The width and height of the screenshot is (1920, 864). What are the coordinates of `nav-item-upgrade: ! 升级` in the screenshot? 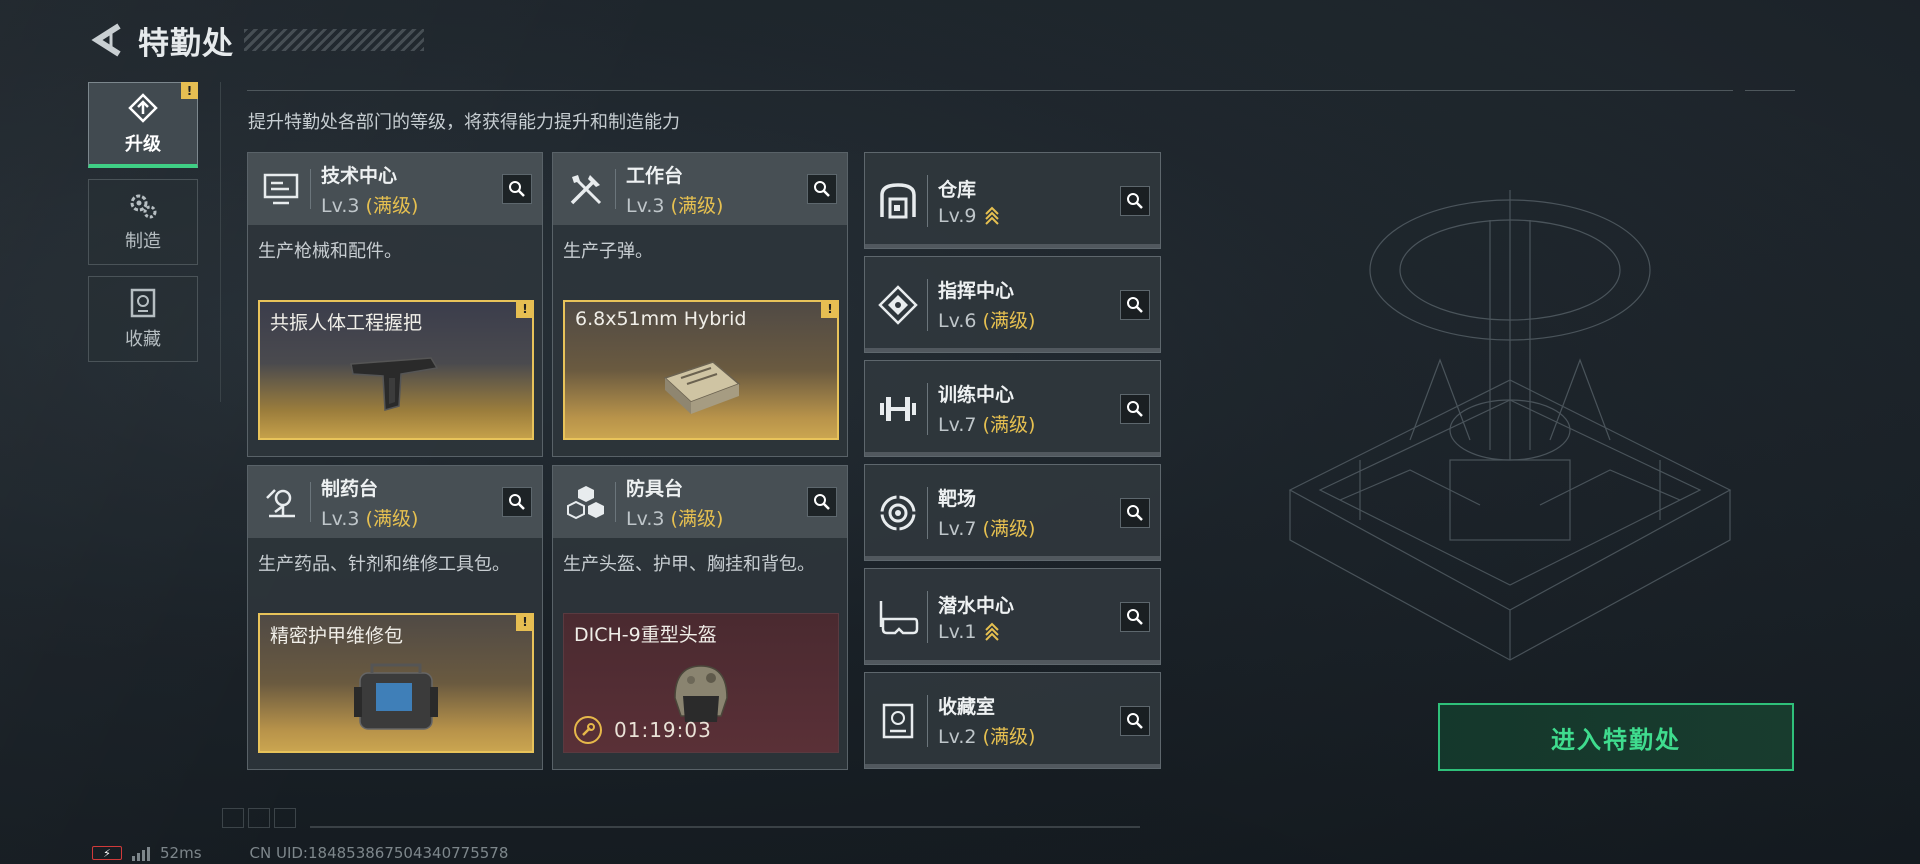 It's located at (143, 125).